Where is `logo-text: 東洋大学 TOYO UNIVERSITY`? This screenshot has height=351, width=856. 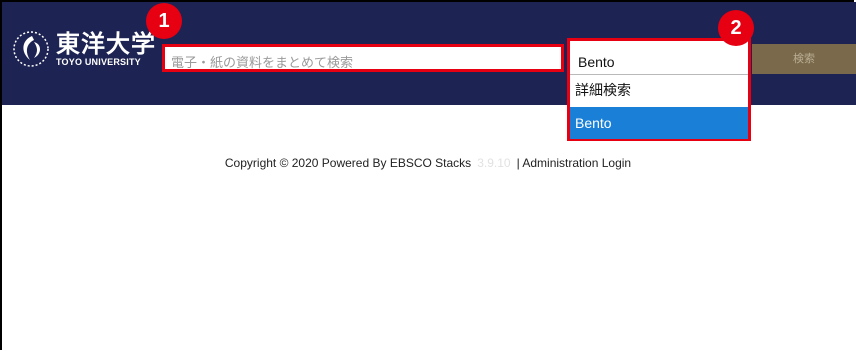
logo-text: 東洋大学 TOYO UNIVERSITY is located at coordinates (106, 49).